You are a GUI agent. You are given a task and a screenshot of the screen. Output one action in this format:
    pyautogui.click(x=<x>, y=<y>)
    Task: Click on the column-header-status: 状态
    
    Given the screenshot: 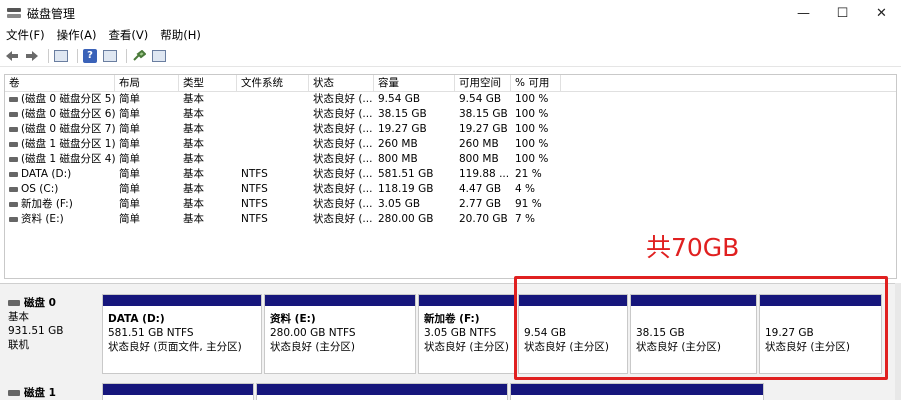 What is the action you would take?
    pyautogui.click(x=341, y=83)
    